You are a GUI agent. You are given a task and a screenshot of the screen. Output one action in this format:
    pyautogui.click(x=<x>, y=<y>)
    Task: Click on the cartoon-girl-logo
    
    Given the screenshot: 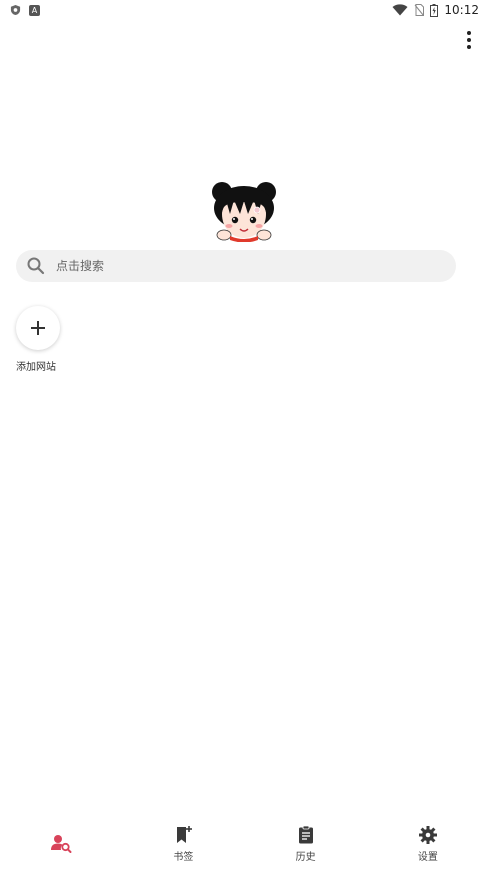 What is the action you would take?
    pyautogui.click(x=244, y=212)
    